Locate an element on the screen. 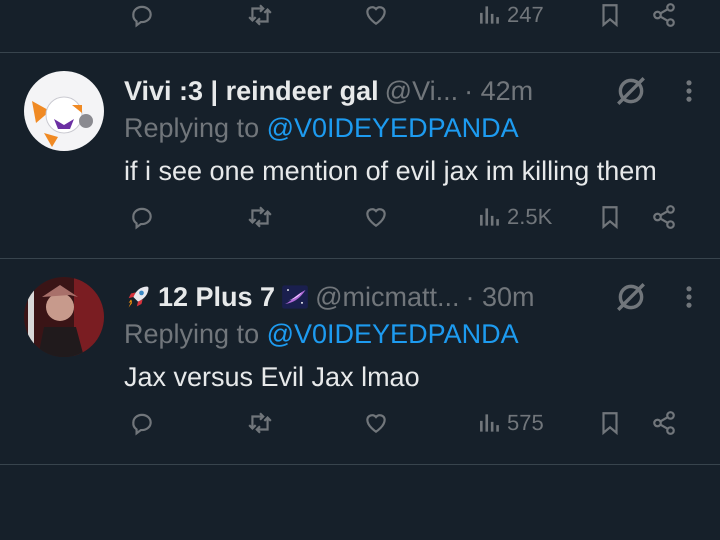 Image resolution: width=720 pixels, height=540 pixels. tweet-text: if i see one mention of evil jax im killing them is located at coordinates (391, 171).